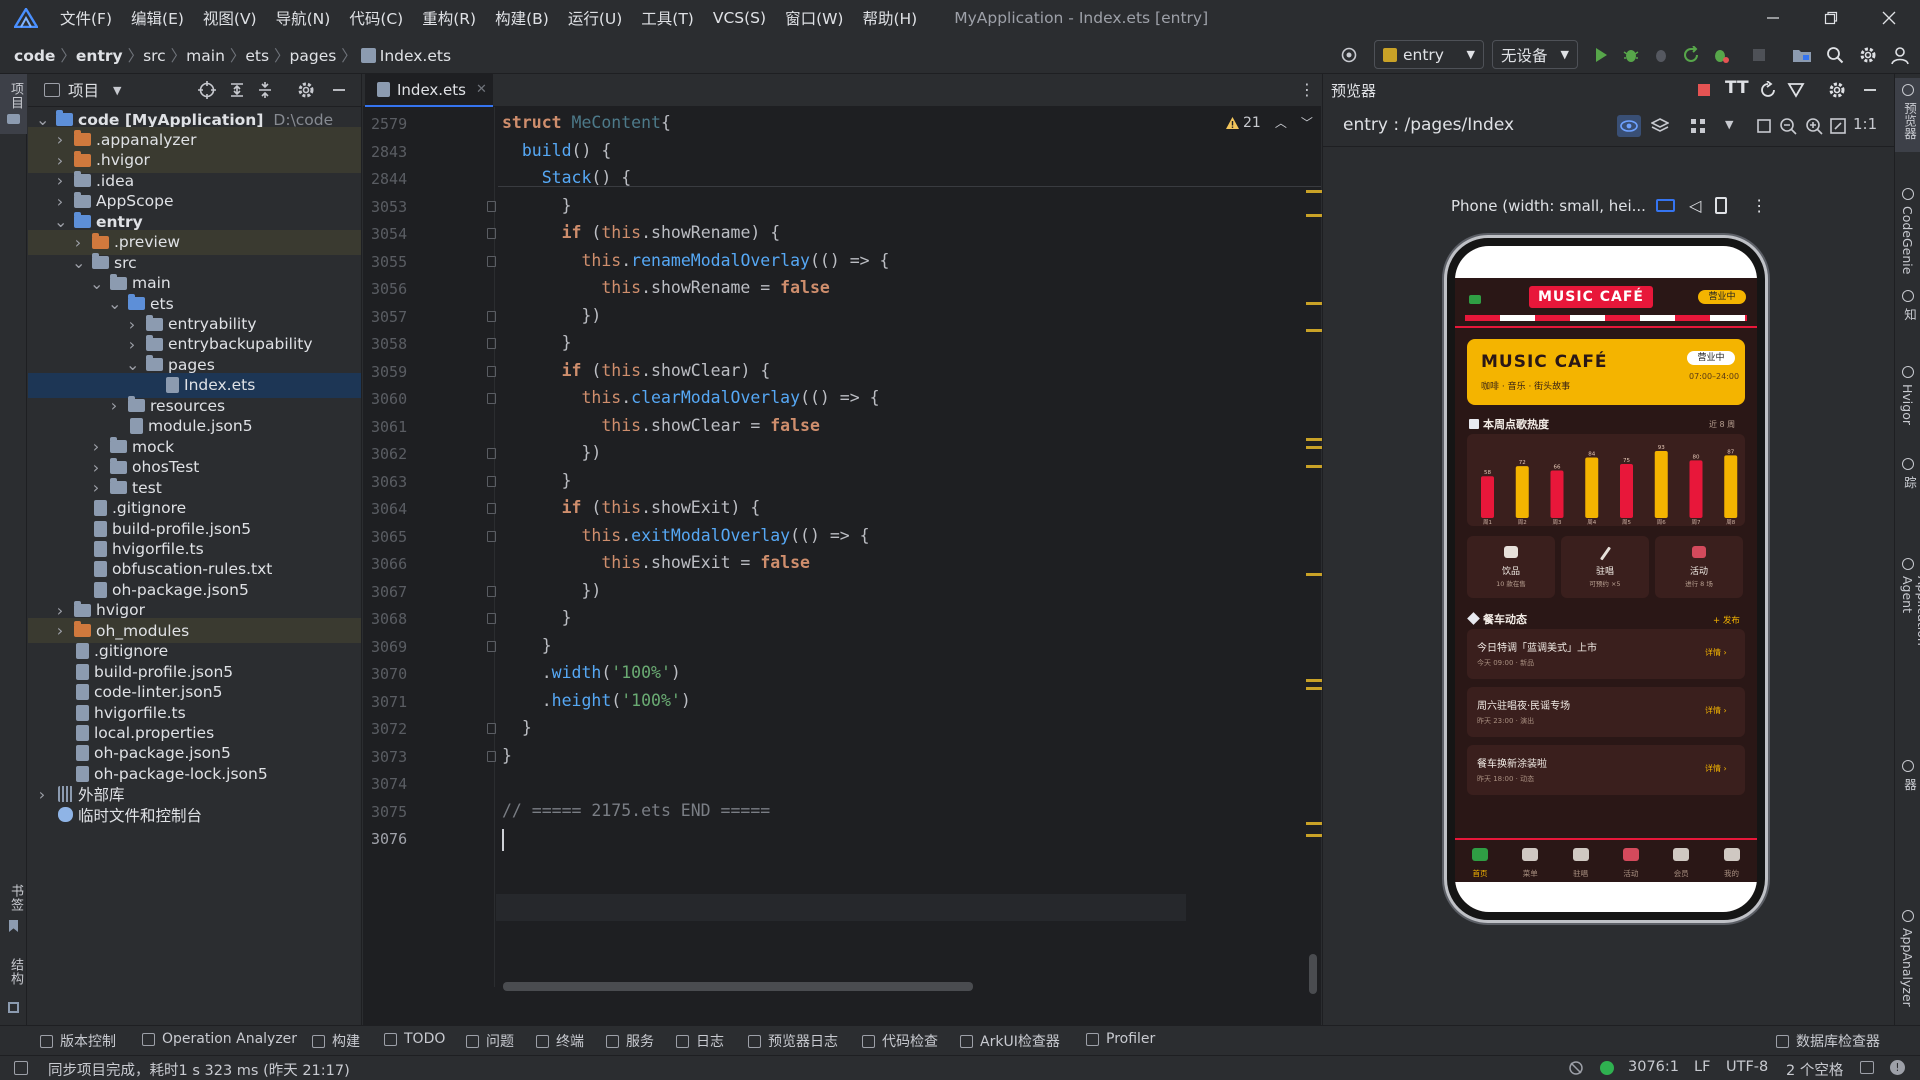  I want to click on multi-device-icon, so click(1665, 205).